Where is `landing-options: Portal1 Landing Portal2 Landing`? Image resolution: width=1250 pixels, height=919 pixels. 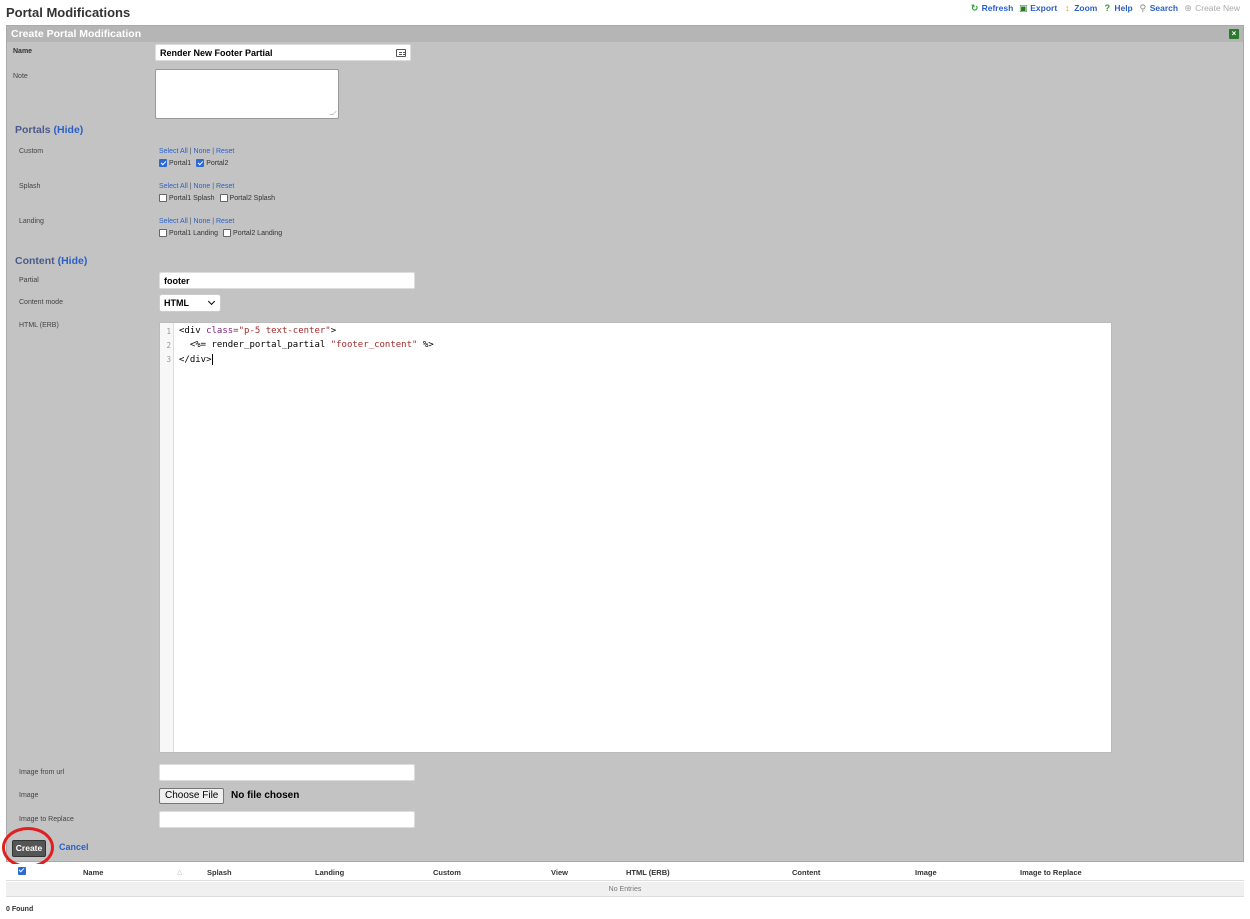 landing-options: Portal1 Landing Portal2 Landing is located at coordinates (222, 233).